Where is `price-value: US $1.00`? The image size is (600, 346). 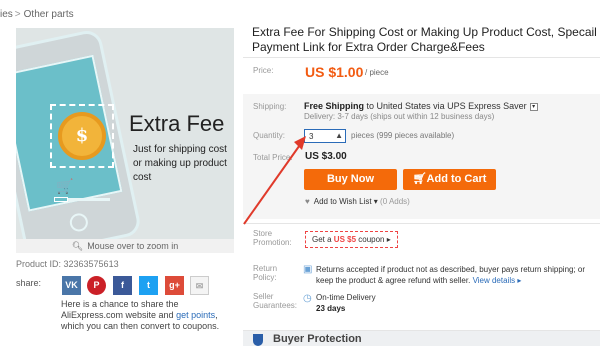 price-value: US $1.00 is located at coordinates (334, 72).